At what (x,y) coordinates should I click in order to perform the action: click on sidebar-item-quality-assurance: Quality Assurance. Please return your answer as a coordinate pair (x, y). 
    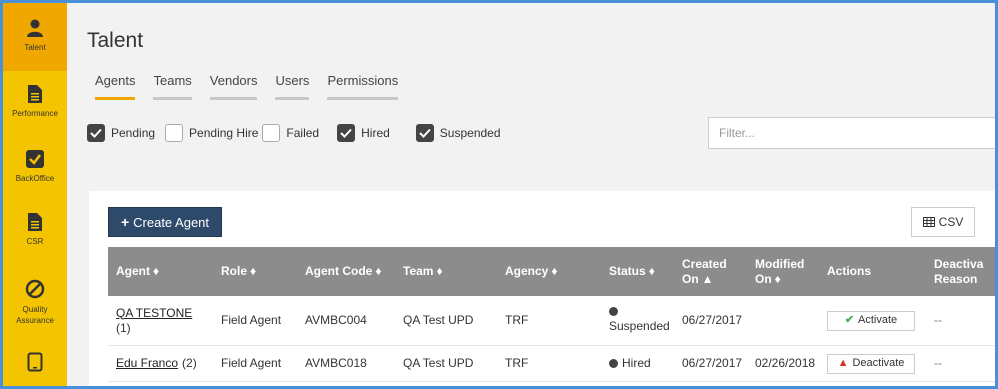
    Looking at the image, I should click on (35, 308).